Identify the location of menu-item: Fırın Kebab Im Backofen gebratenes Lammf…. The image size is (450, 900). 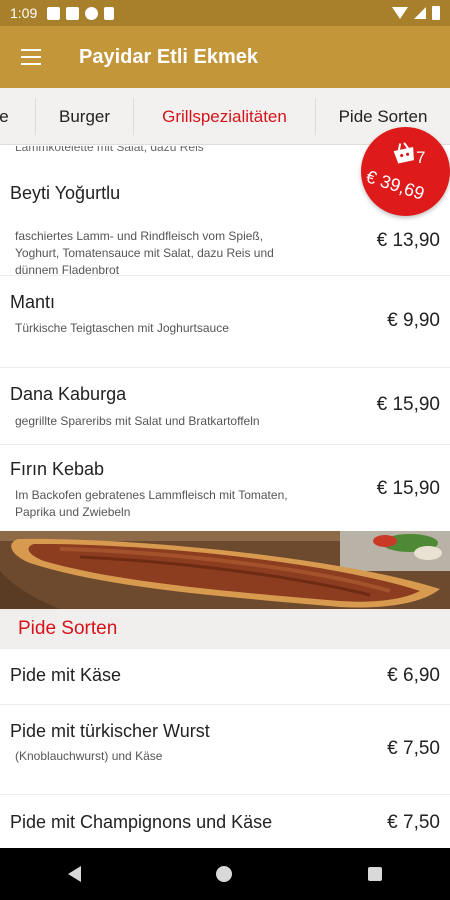
(225, 488).